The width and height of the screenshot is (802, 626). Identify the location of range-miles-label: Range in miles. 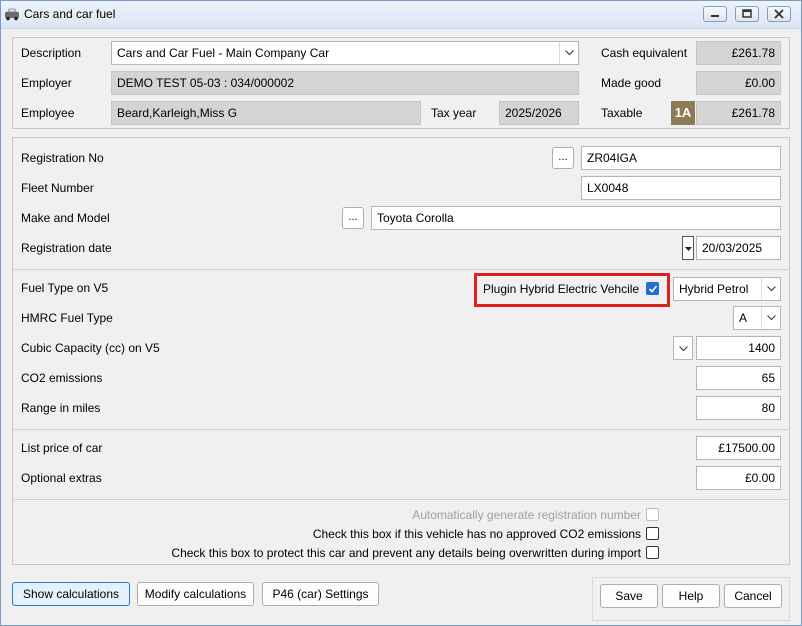
(61, 408).